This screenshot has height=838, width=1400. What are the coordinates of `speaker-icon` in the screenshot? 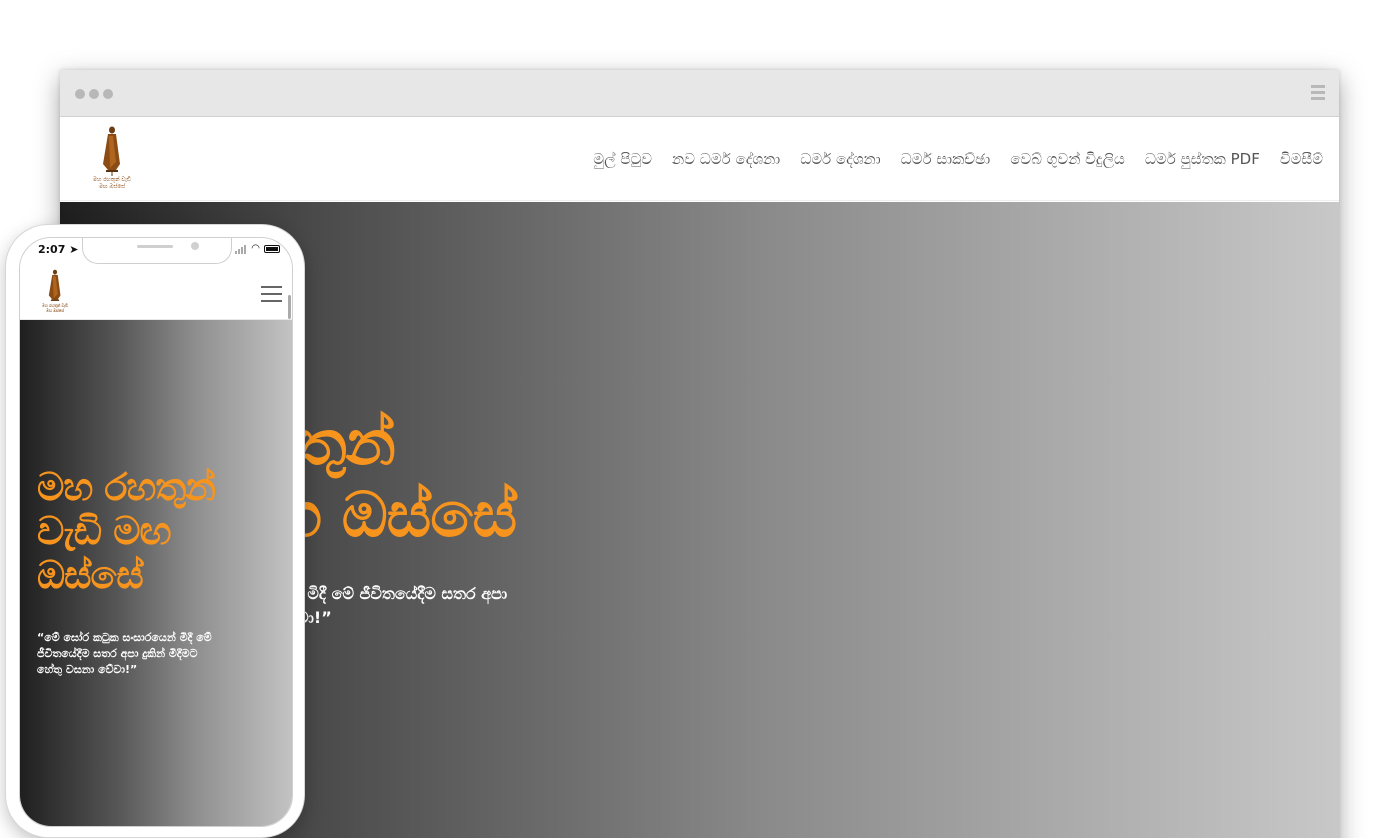 It's located at (155, 246).